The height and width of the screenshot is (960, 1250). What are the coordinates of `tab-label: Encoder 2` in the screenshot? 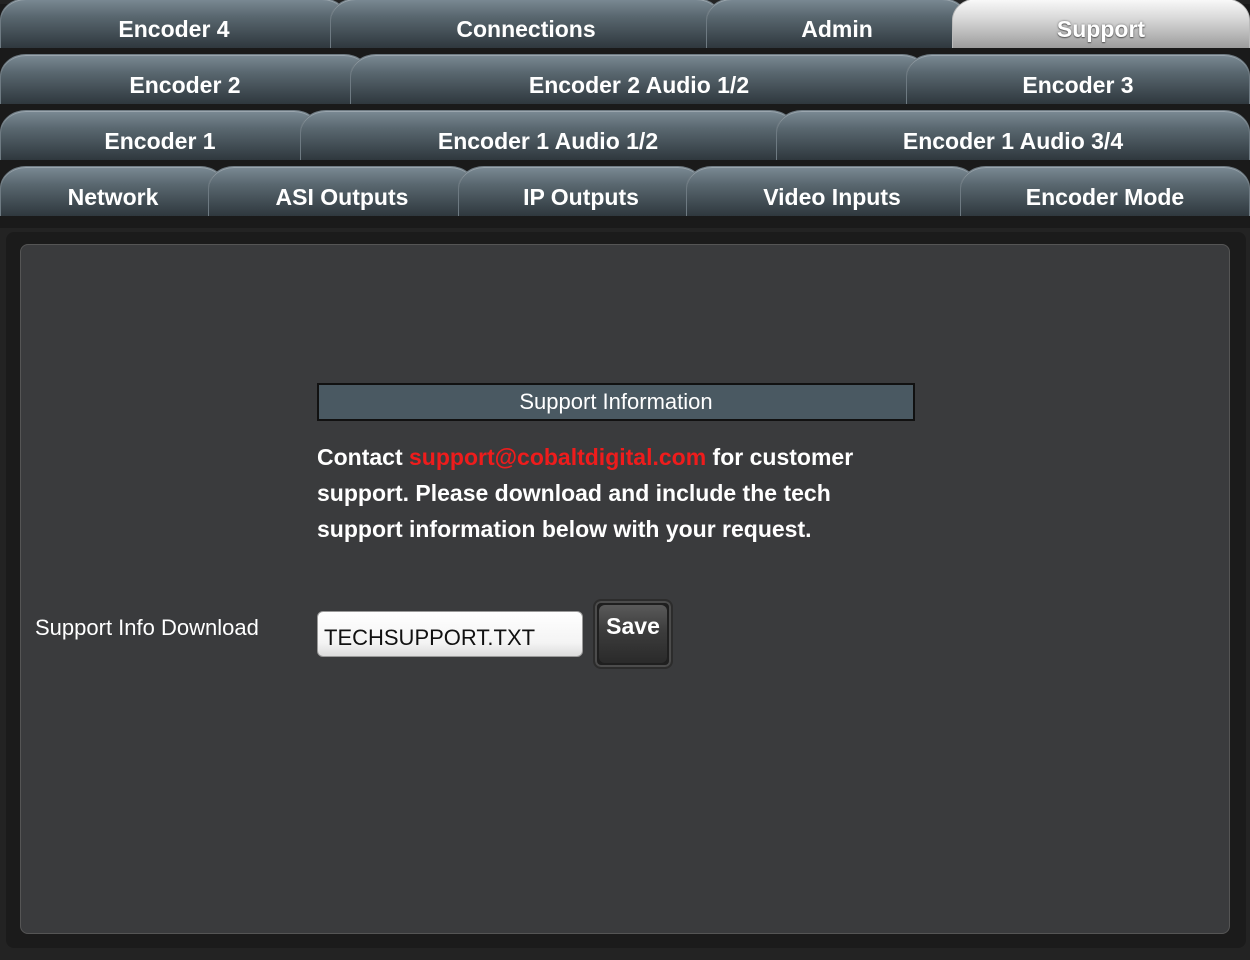 It's located at (185, 85).